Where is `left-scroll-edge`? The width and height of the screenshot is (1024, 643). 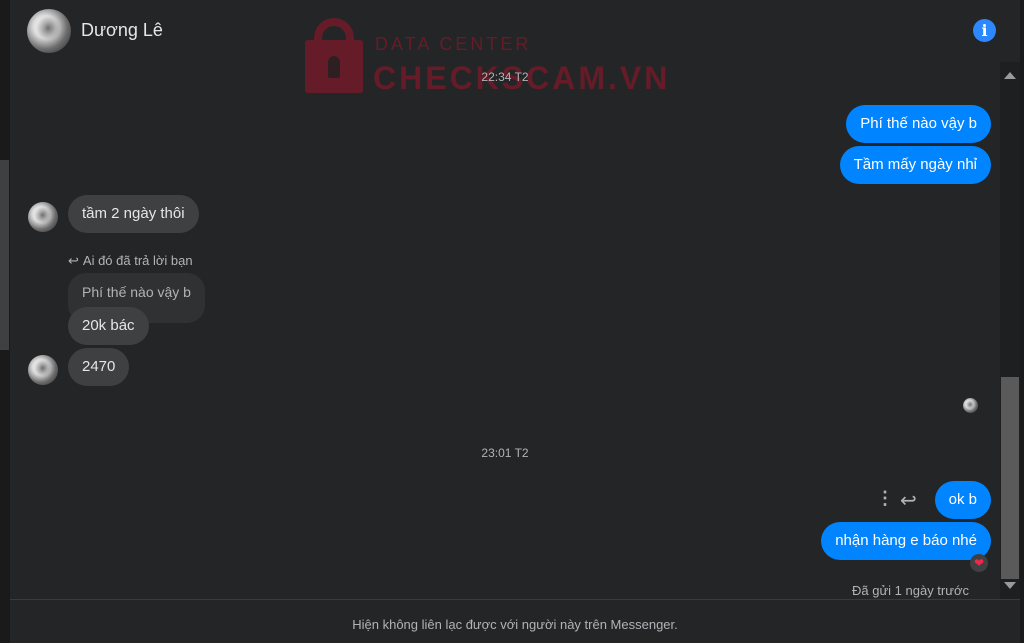 left-scroll-edge is located at coordinates (5, 321).